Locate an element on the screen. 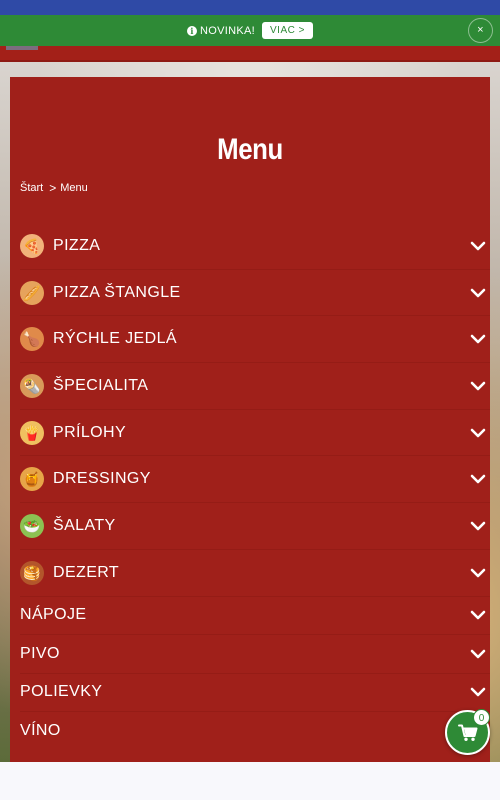 Image resolution: width=500 pixels, height=800 pixels. site-header is located at coordinates (250, 54).